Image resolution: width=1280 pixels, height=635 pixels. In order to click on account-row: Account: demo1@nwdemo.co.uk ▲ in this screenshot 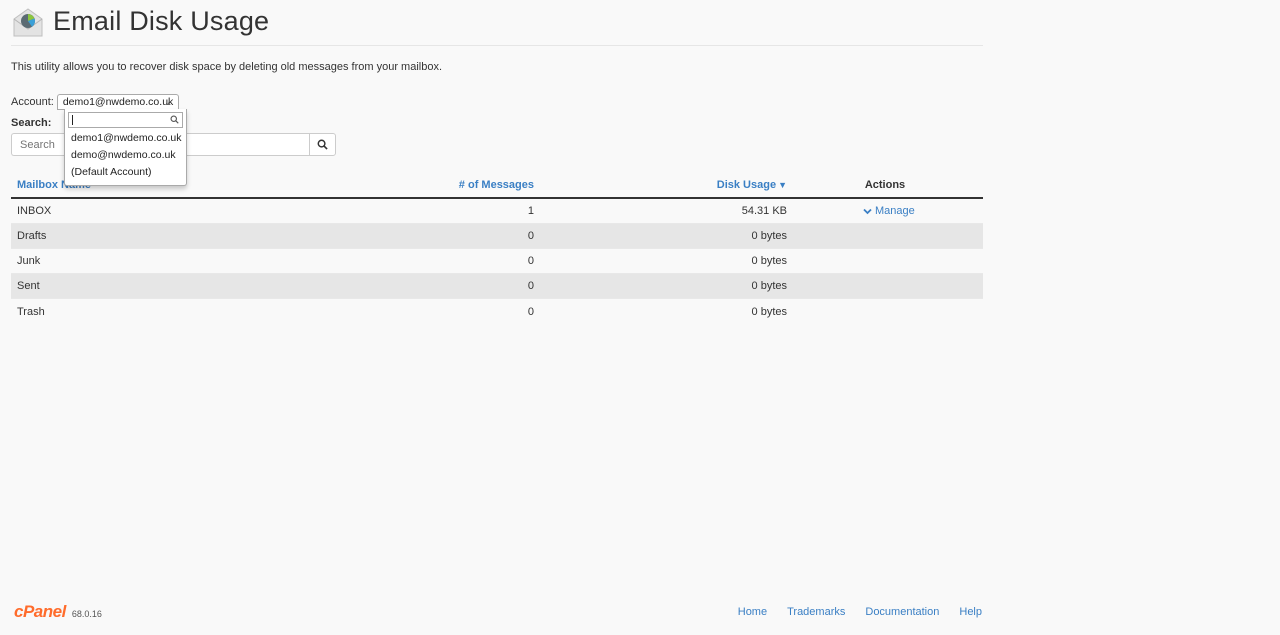, I will do `click(95, 102)`.